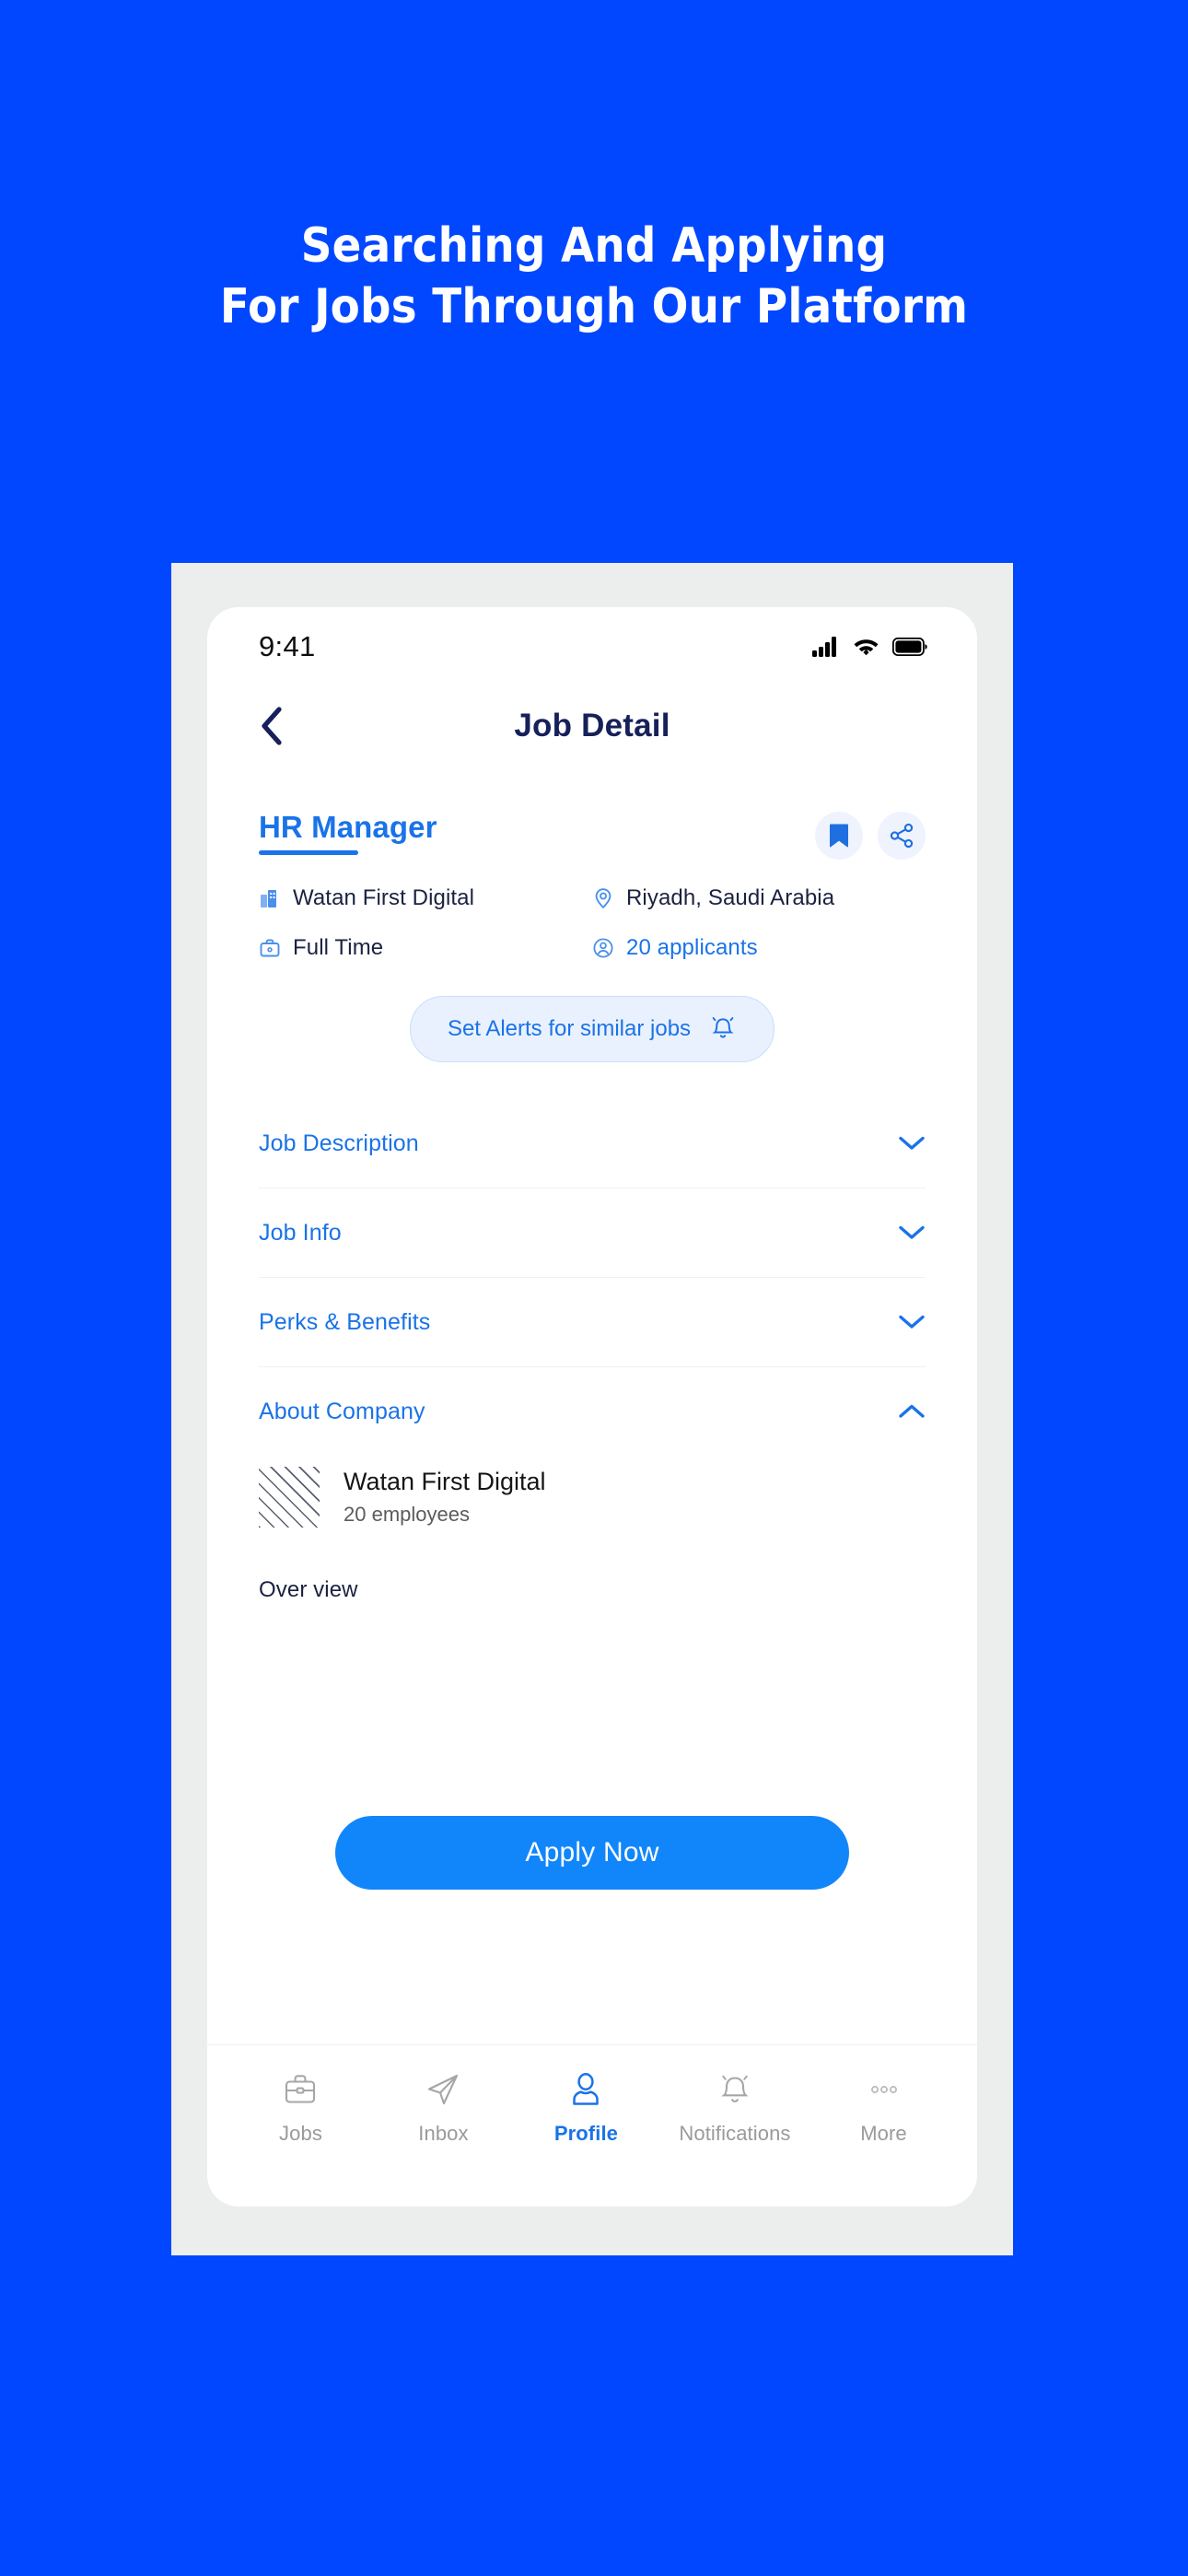  I want to click on set-alerts-button: Set Alerts for similar jobs, so click(592, 1029).